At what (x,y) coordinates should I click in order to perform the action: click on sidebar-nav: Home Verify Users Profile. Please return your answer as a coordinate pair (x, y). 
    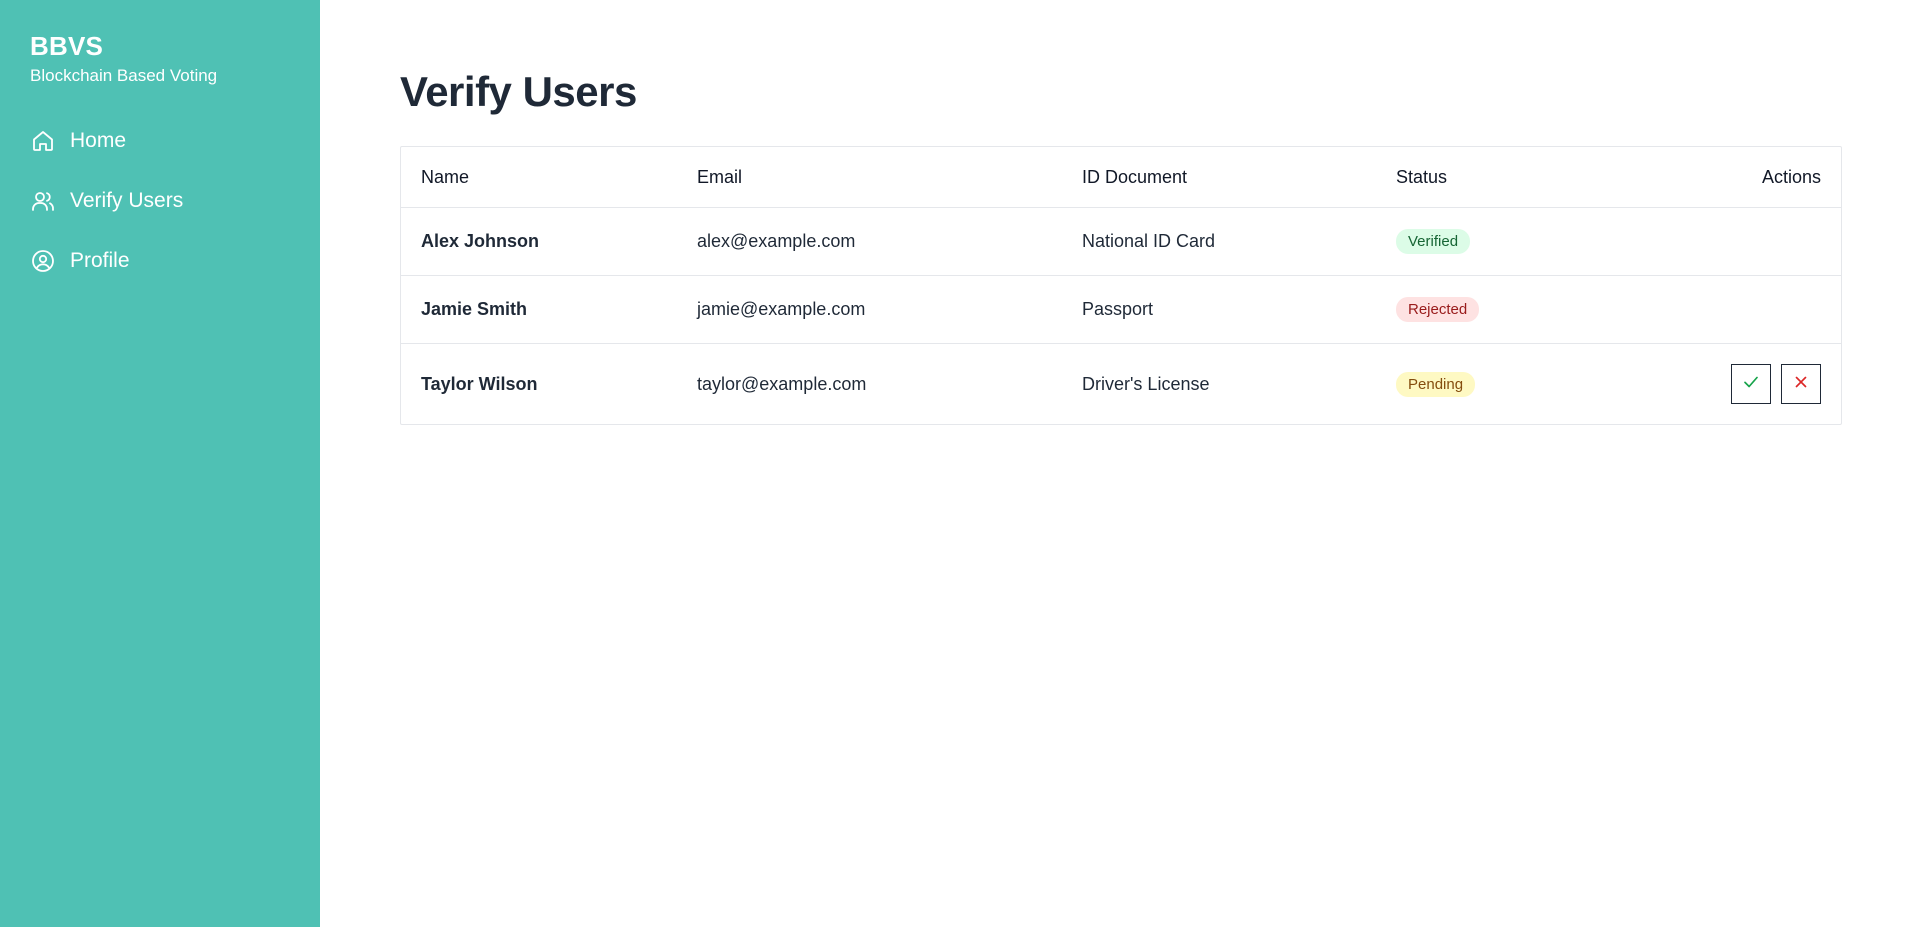
    Looking at the image, I should click on (175, 201).